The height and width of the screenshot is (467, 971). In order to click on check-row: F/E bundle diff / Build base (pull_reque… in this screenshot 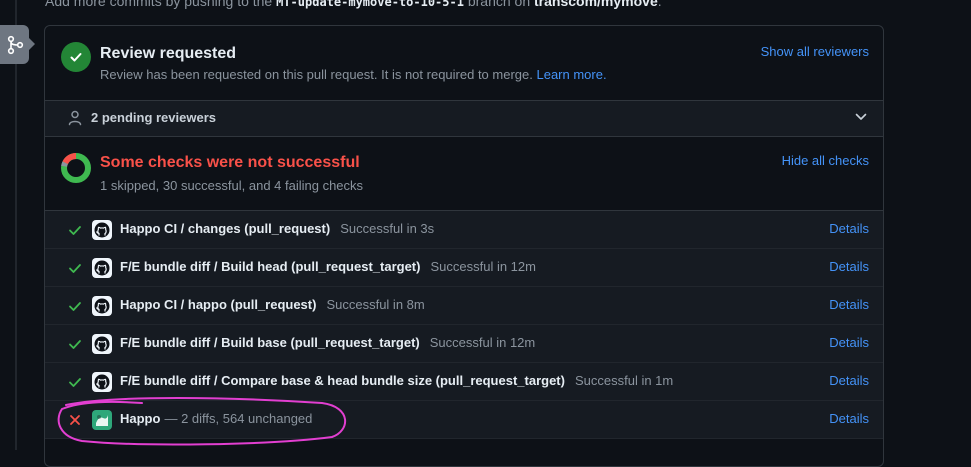, I will do `click(464, 344)`.